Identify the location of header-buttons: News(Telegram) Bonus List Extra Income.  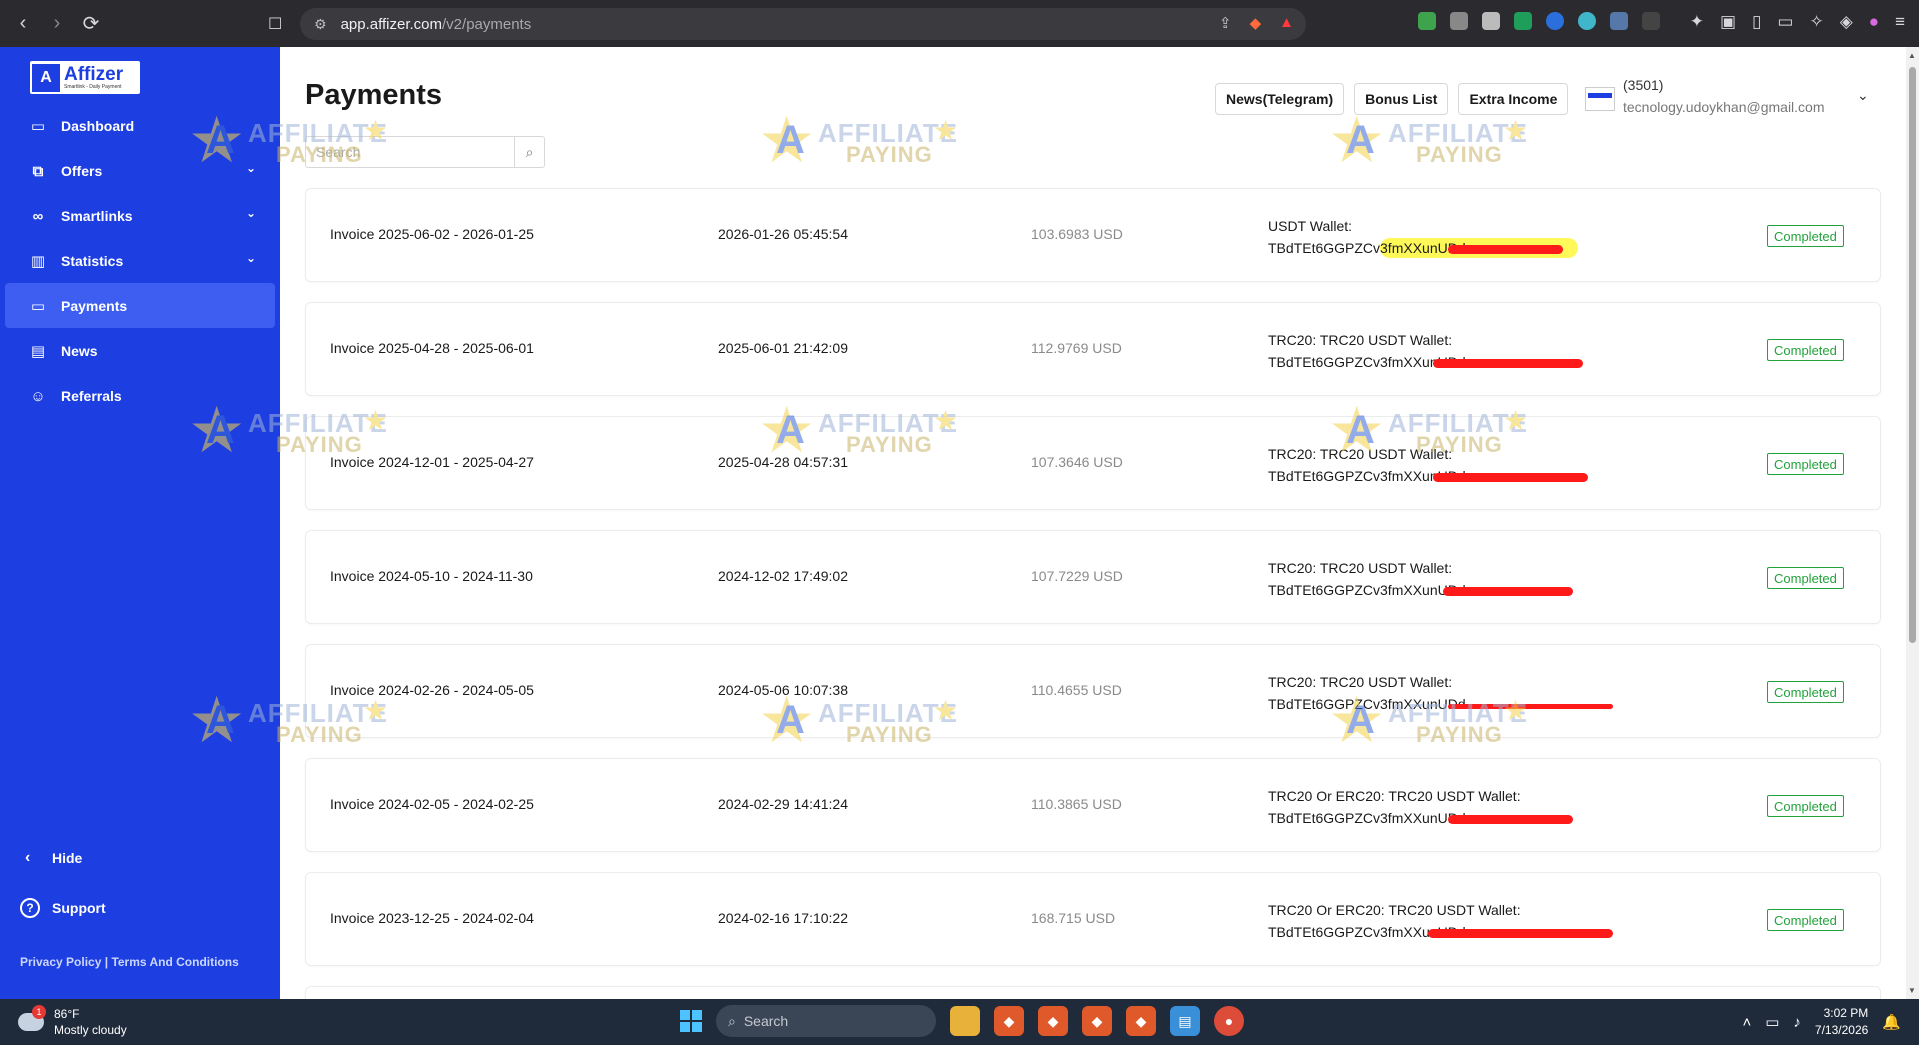
(1392, 99).